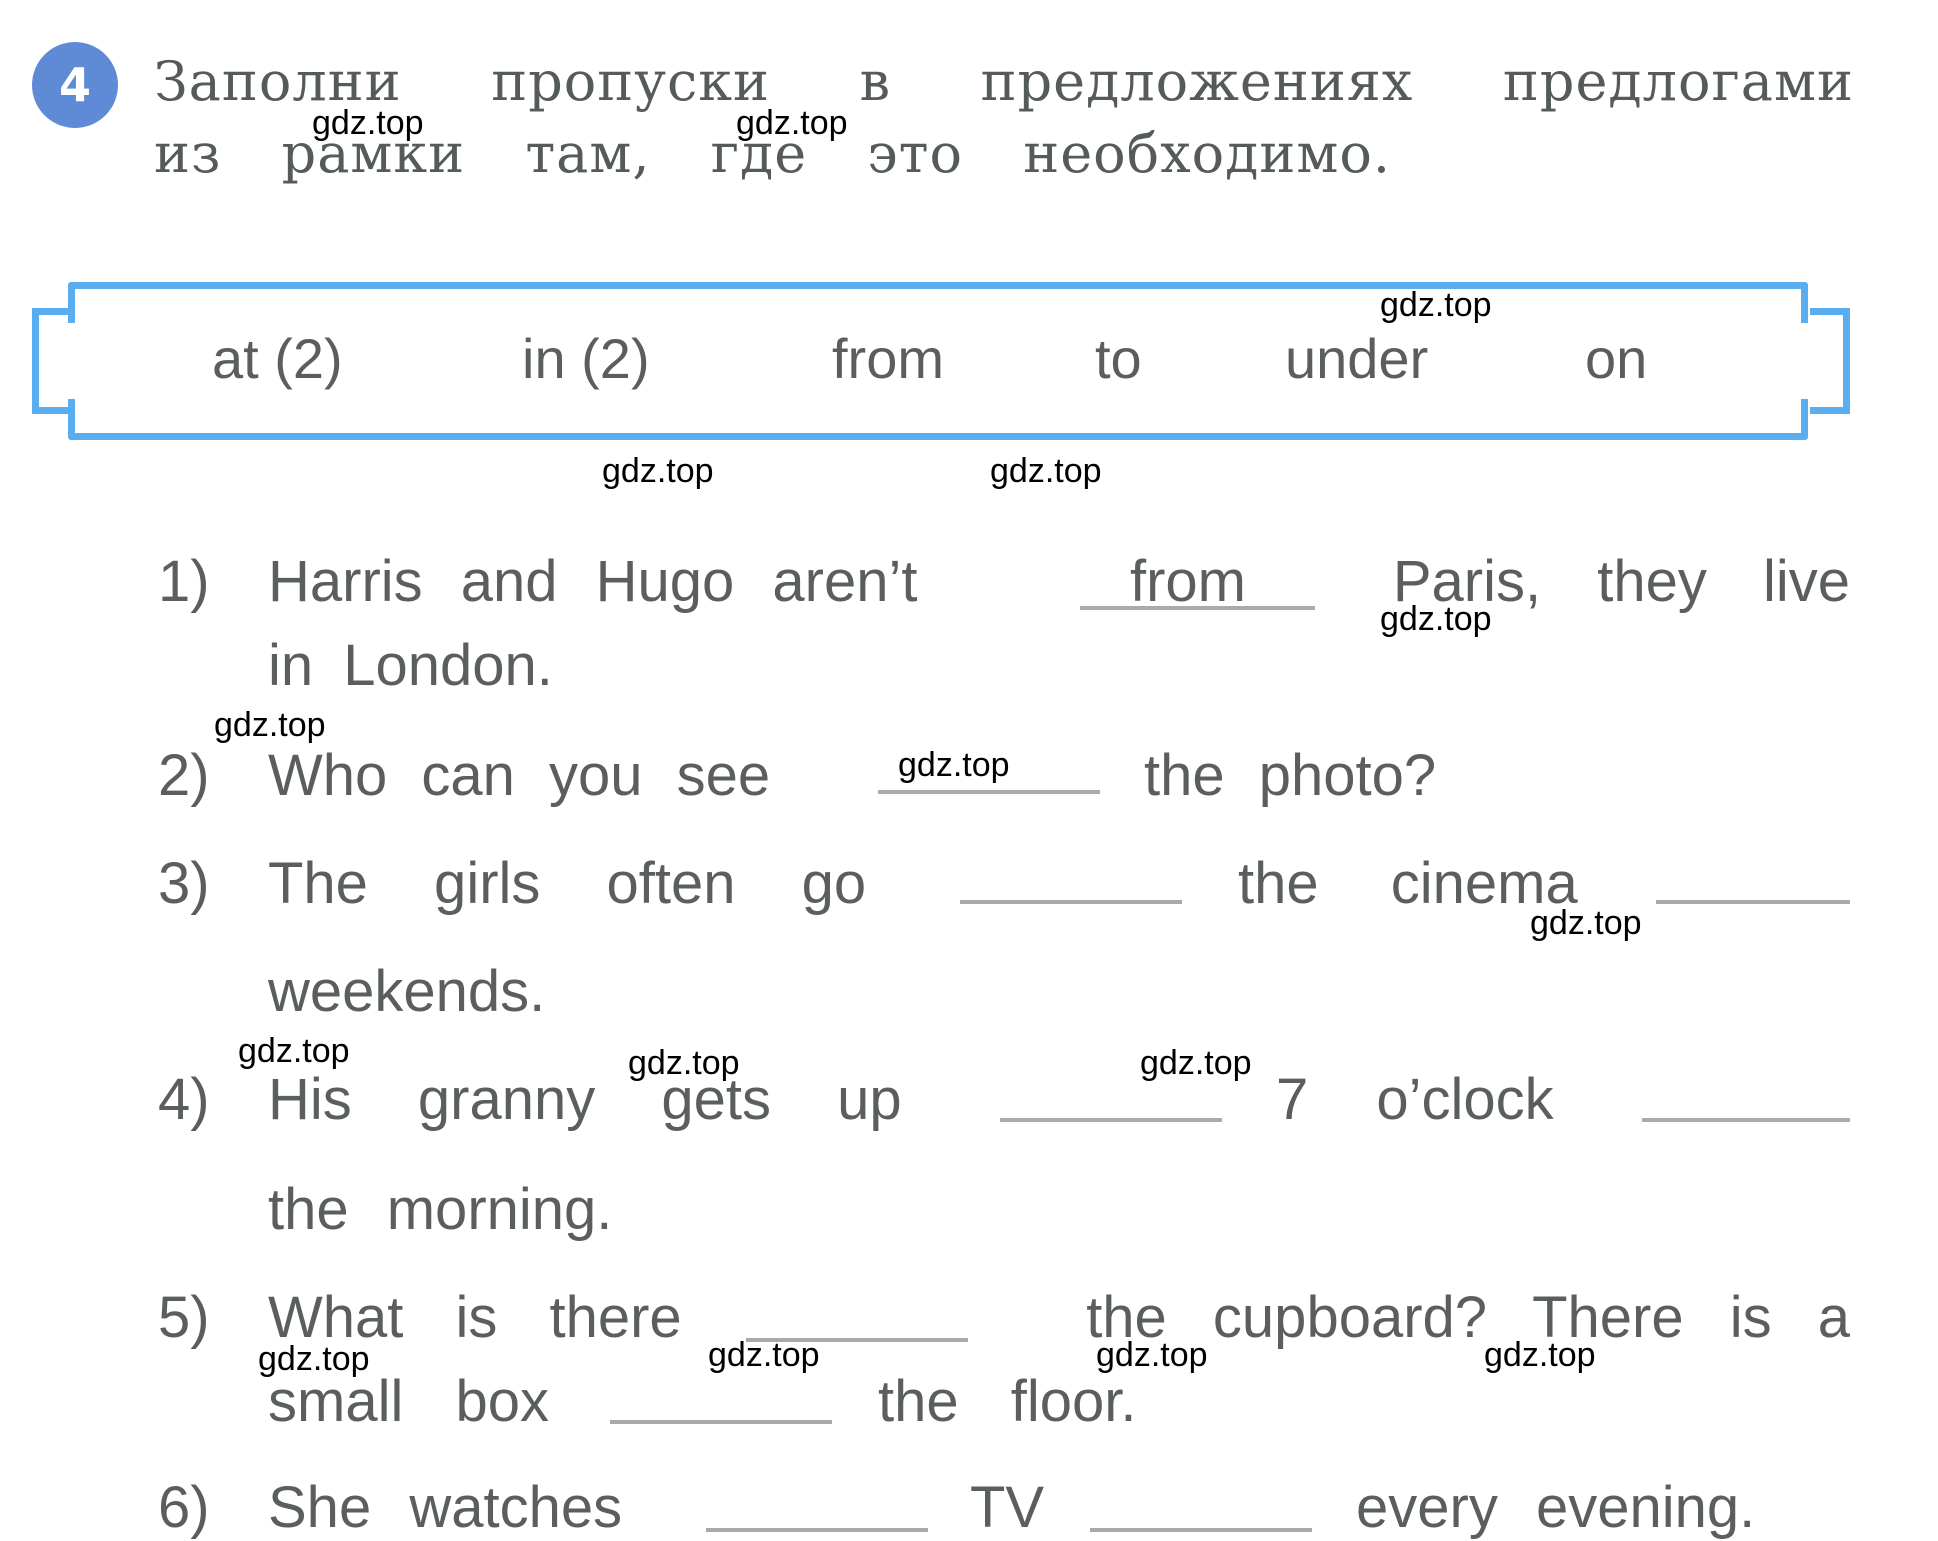 This screenshot has height=1541, width=1938. What do you see at coordinates (1007, 1401) in the screenshot?
I see `sentence-5-end: the floor.` at bounding box center [1007, 1401].